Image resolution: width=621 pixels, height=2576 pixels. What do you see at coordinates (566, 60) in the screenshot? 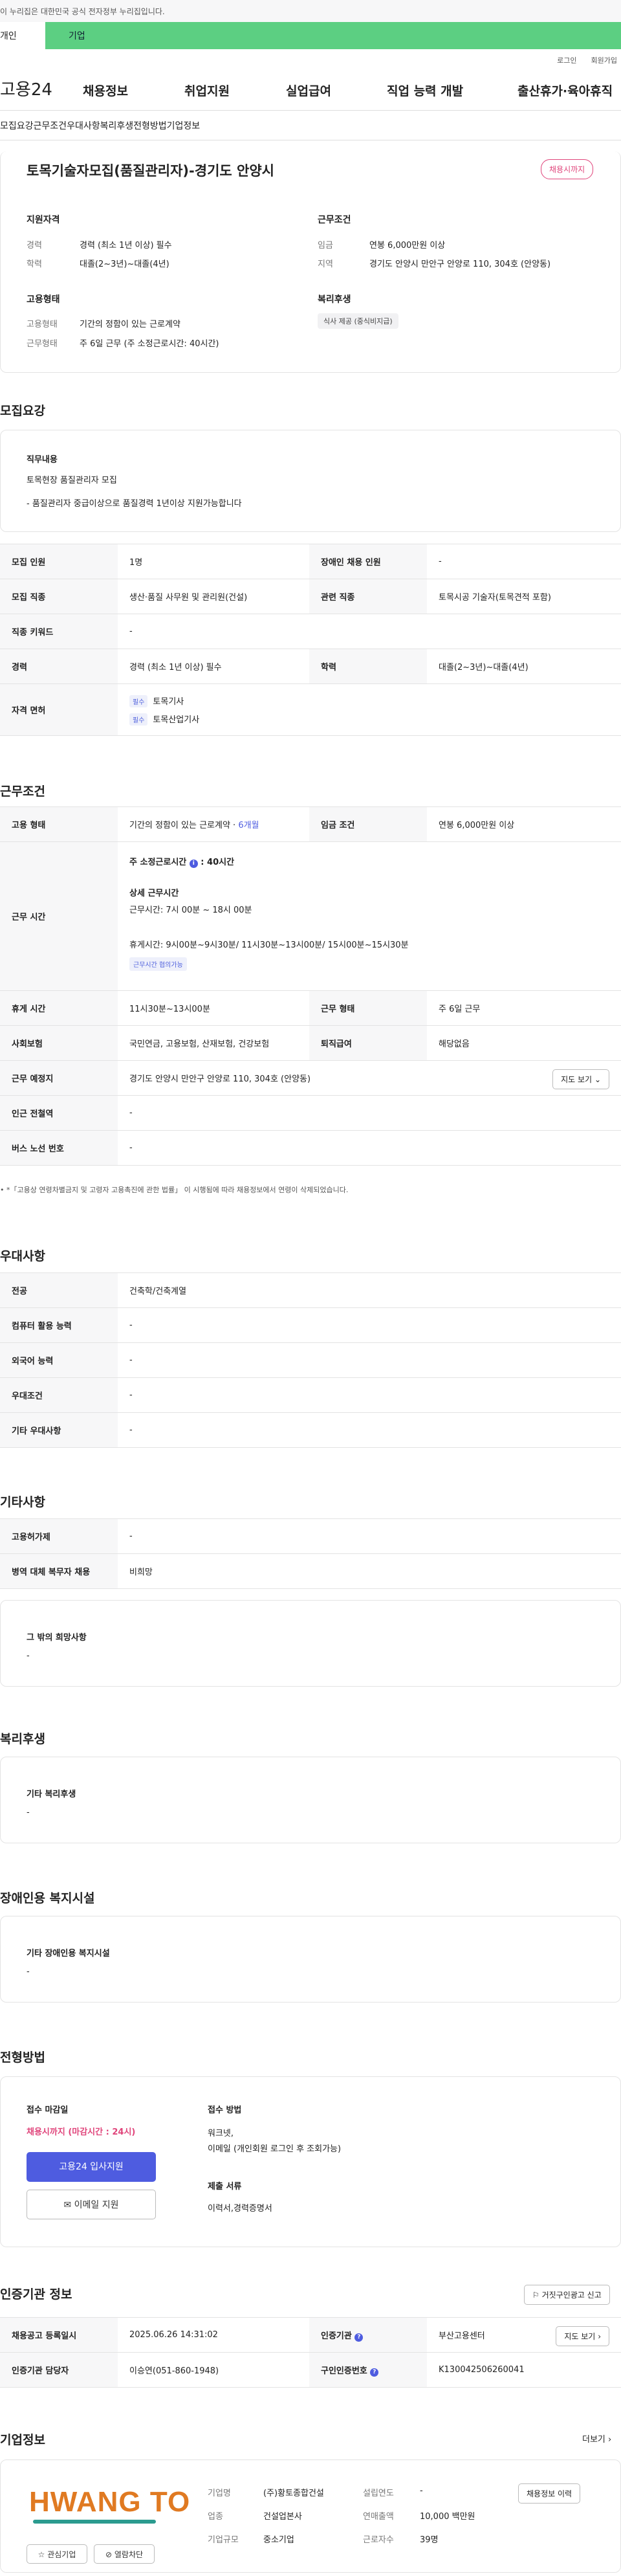
I see `login-link: 로그인` at bounding box center [566, 60].